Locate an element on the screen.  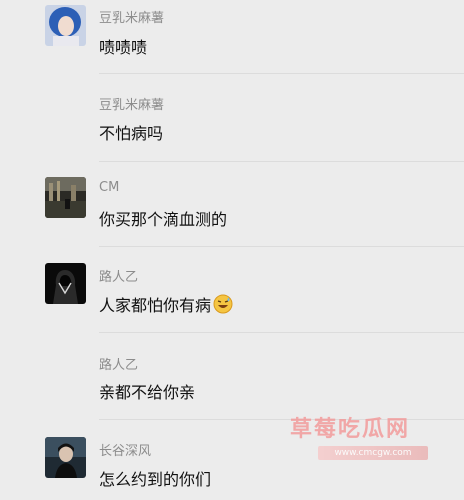
watermark-url-bar: www.cmcgw.com is located at coordinates (373, 453).